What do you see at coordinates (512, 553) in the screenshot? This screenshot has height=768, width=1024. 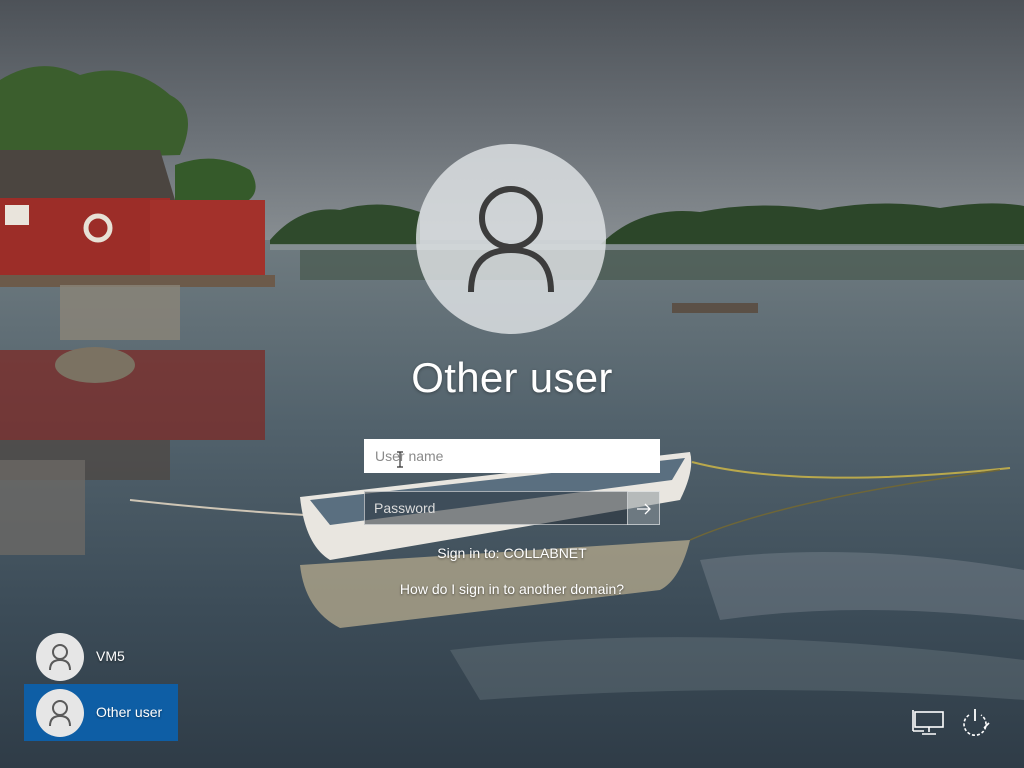 I see `sign-in-domain-text: Sign in to: COLLABNET` at bounding box center [512, 553].